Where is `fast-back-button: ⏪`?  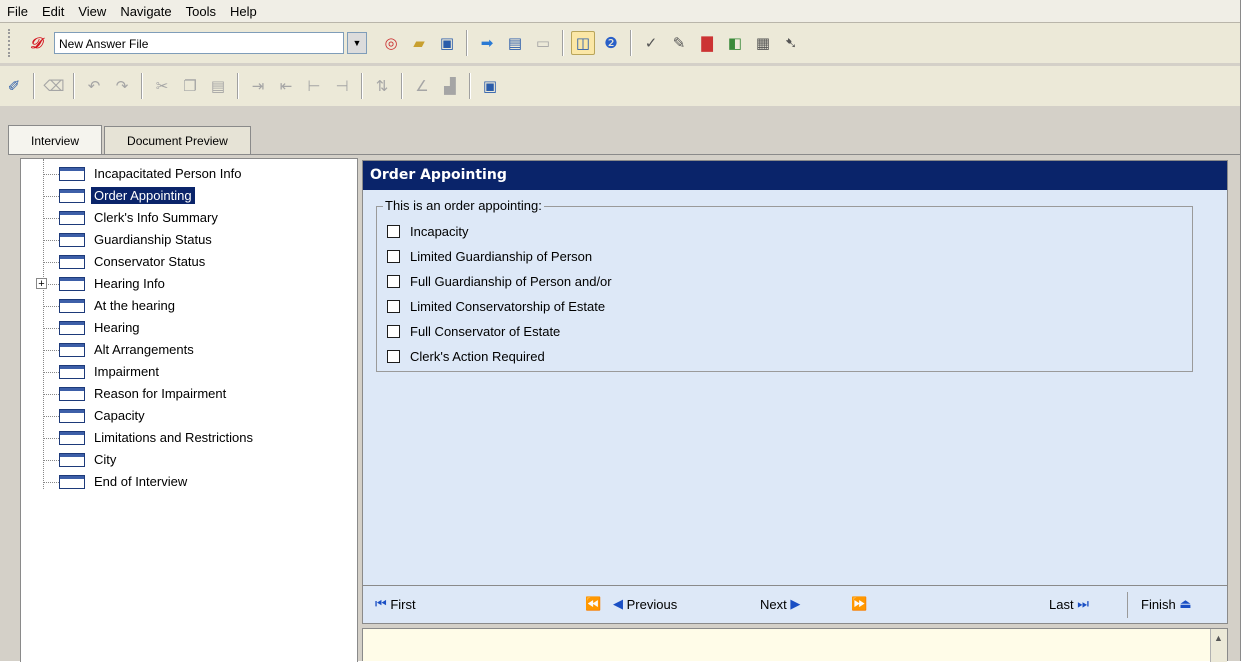 fast-back-button: ⏪ is located at coordinates (593, 604).